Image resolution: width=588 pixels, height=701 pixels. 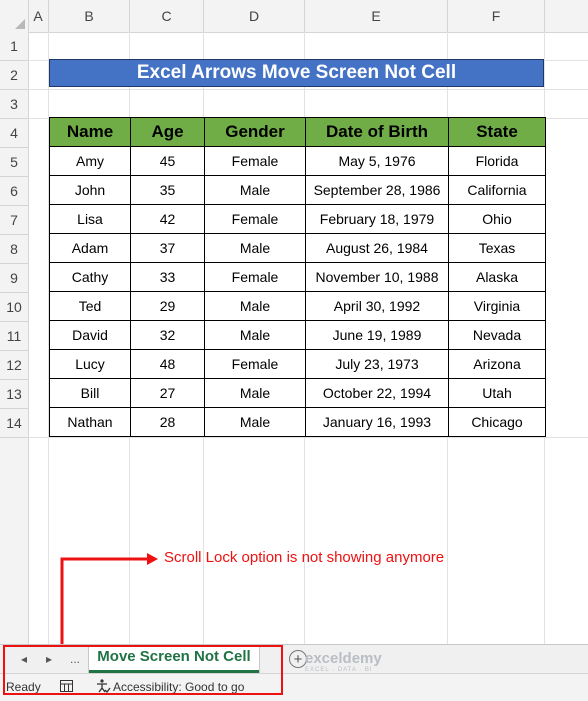 I want to click on header-date-of-birth: Date of Birth, so click(x=377, y=132).